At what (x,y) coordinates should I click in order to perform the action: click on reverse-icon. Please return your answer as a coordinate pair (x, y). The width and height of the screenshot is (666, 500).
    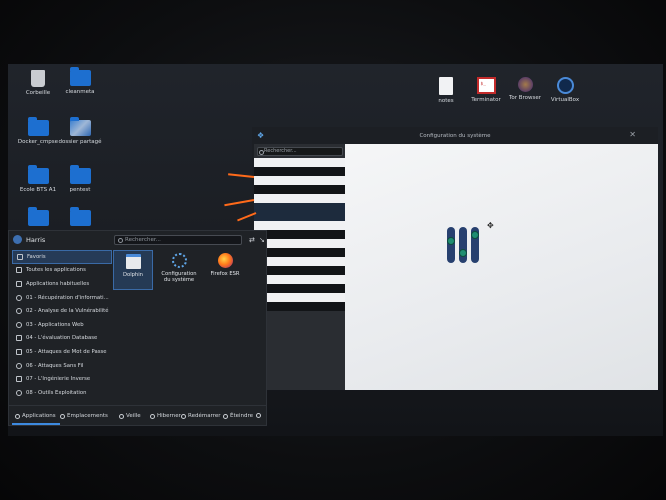
    Looking at the image, I should click on (19, 379).